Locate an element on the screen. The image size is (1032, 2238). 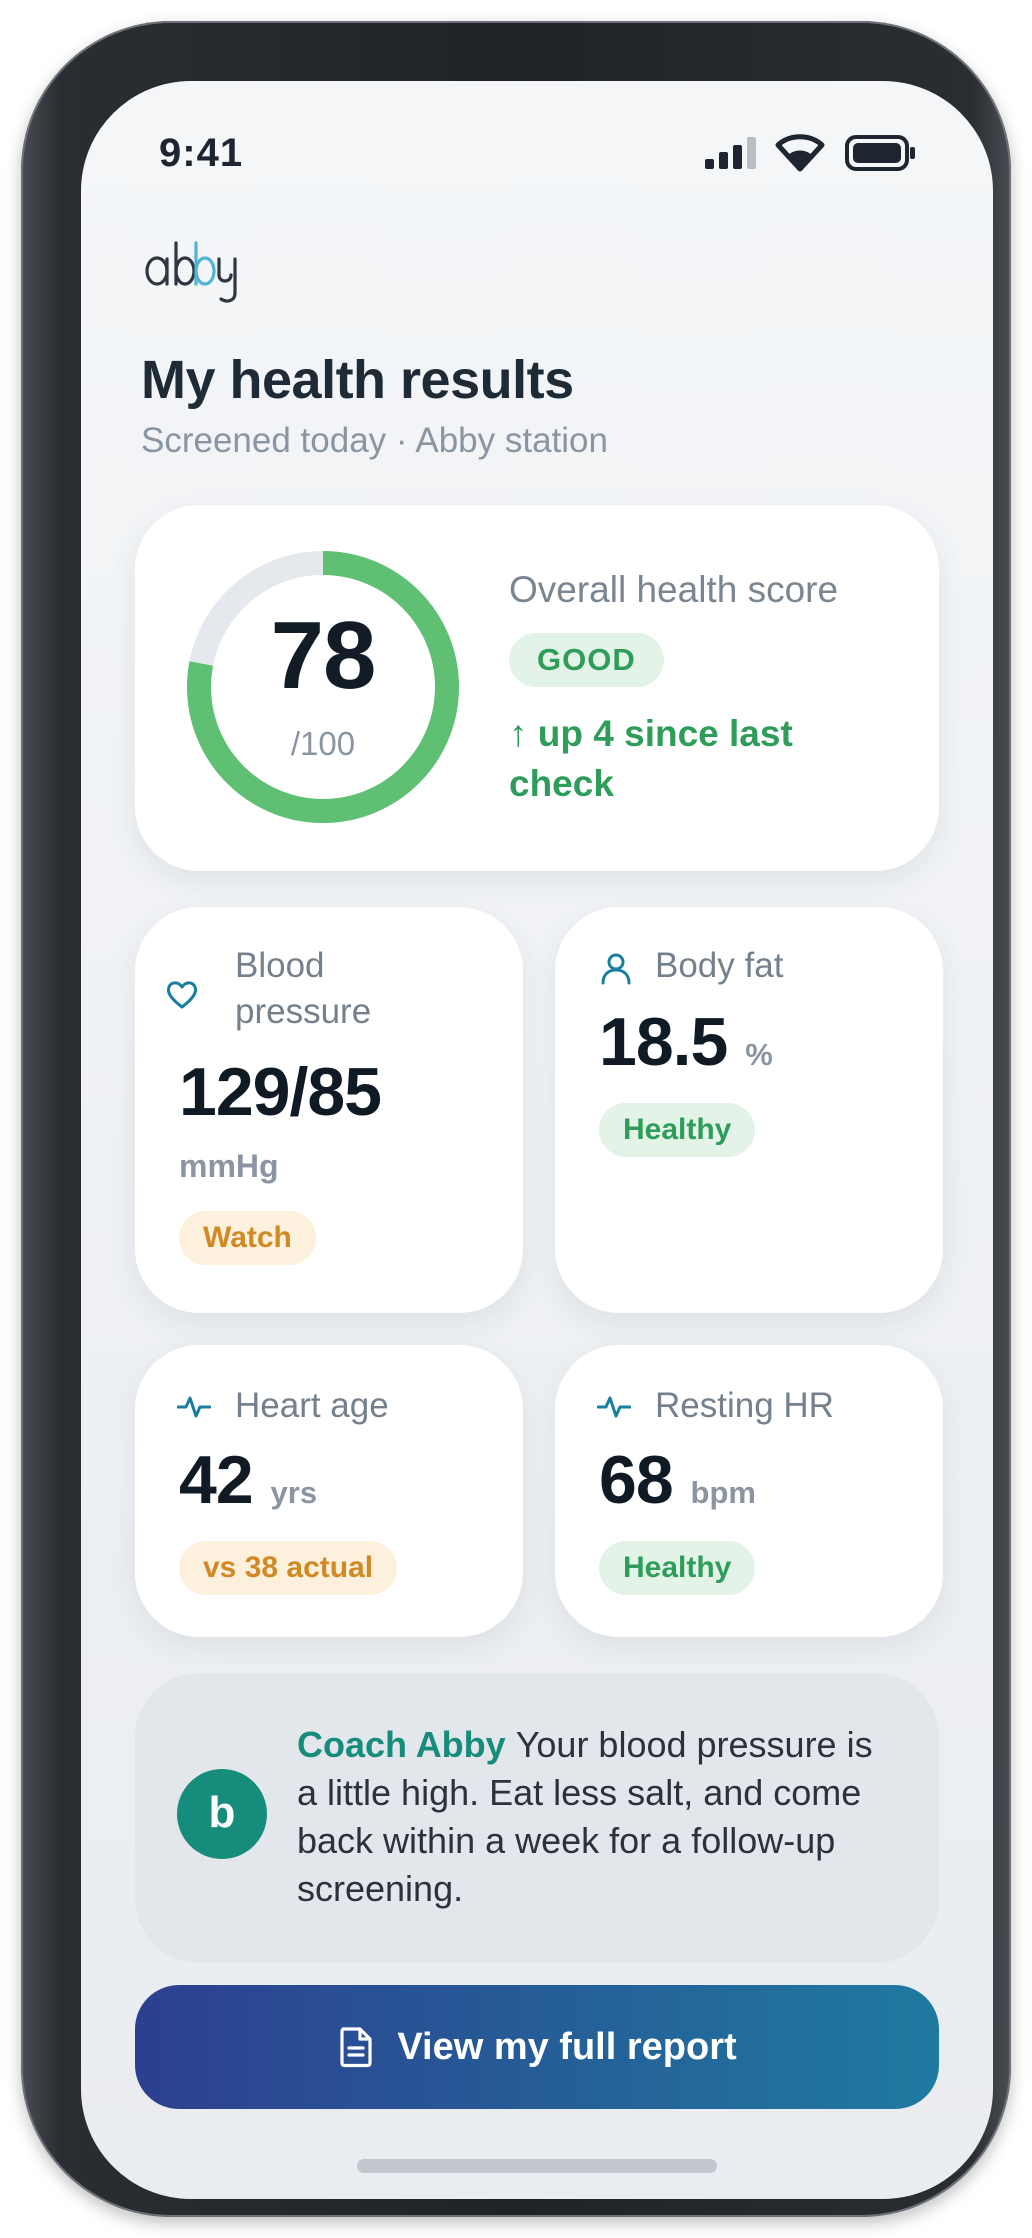
resting-hr-card: Resting HR 68 bpm Healthy is located at coordinates (749, 1491).